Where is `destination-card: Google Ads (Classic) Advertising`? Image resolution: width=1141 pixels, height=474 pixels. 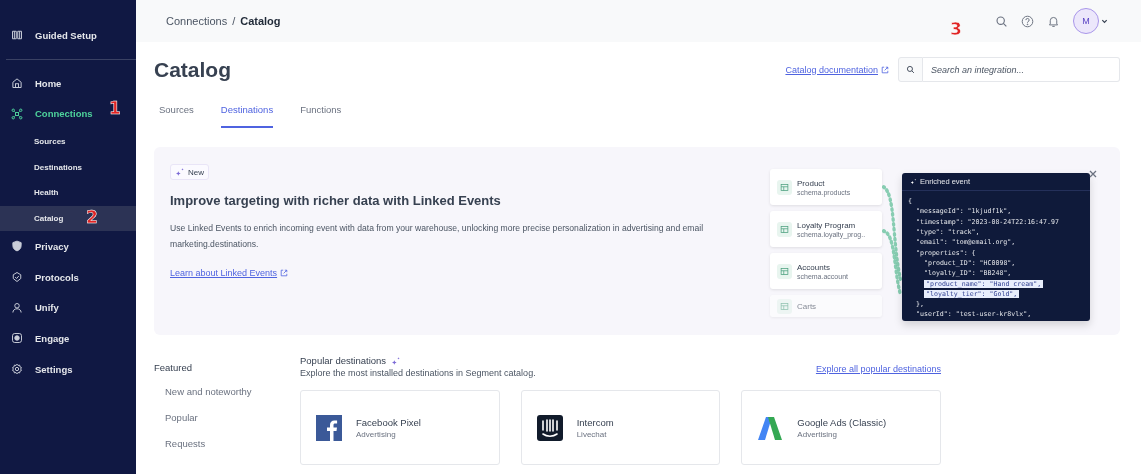 destination-card: Google Ads (Classic) Advertising is located at coordinates (841, 427).